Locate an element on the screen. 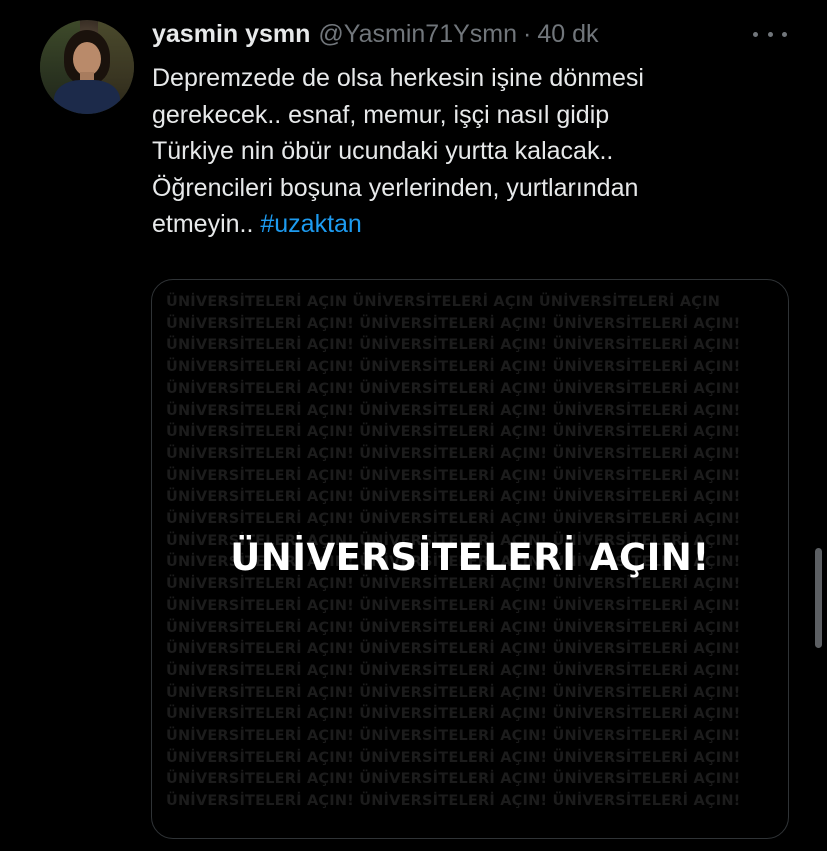  display-name: yasmin ysmn is located at coordinates (231, 34).